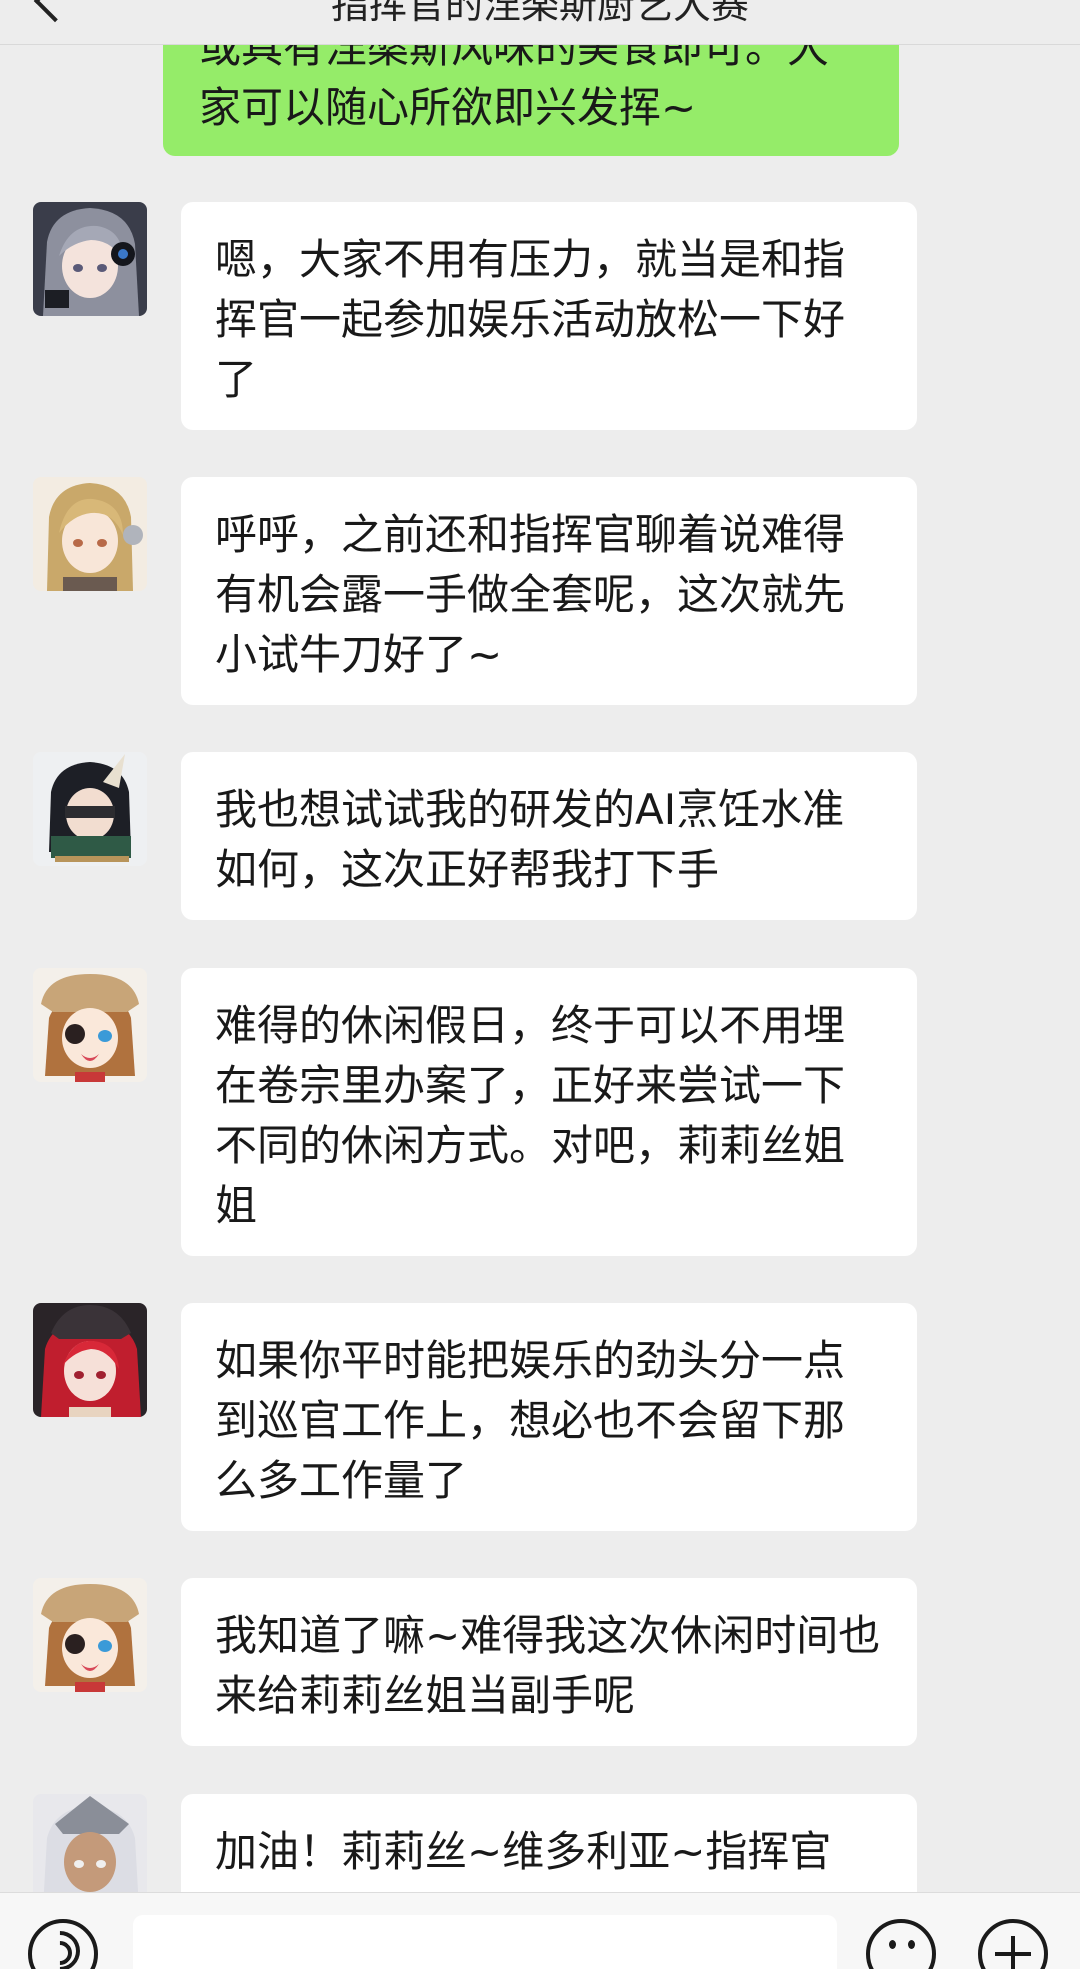  Describe the element at coordinates (548, 1665) in the screenshot. I see `message-text: 我知道了嘛~难得我这次休闲时间也来给莉莉丝姐当副手呢` at that location.